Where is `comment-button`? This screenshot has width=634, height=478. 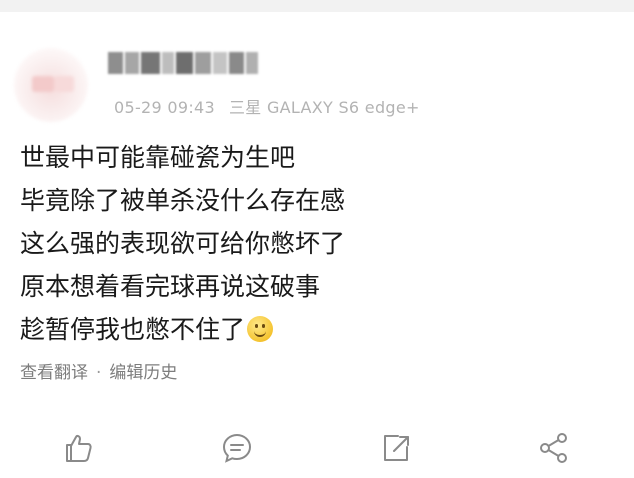 comment-button is located at coordinates (237, 448).